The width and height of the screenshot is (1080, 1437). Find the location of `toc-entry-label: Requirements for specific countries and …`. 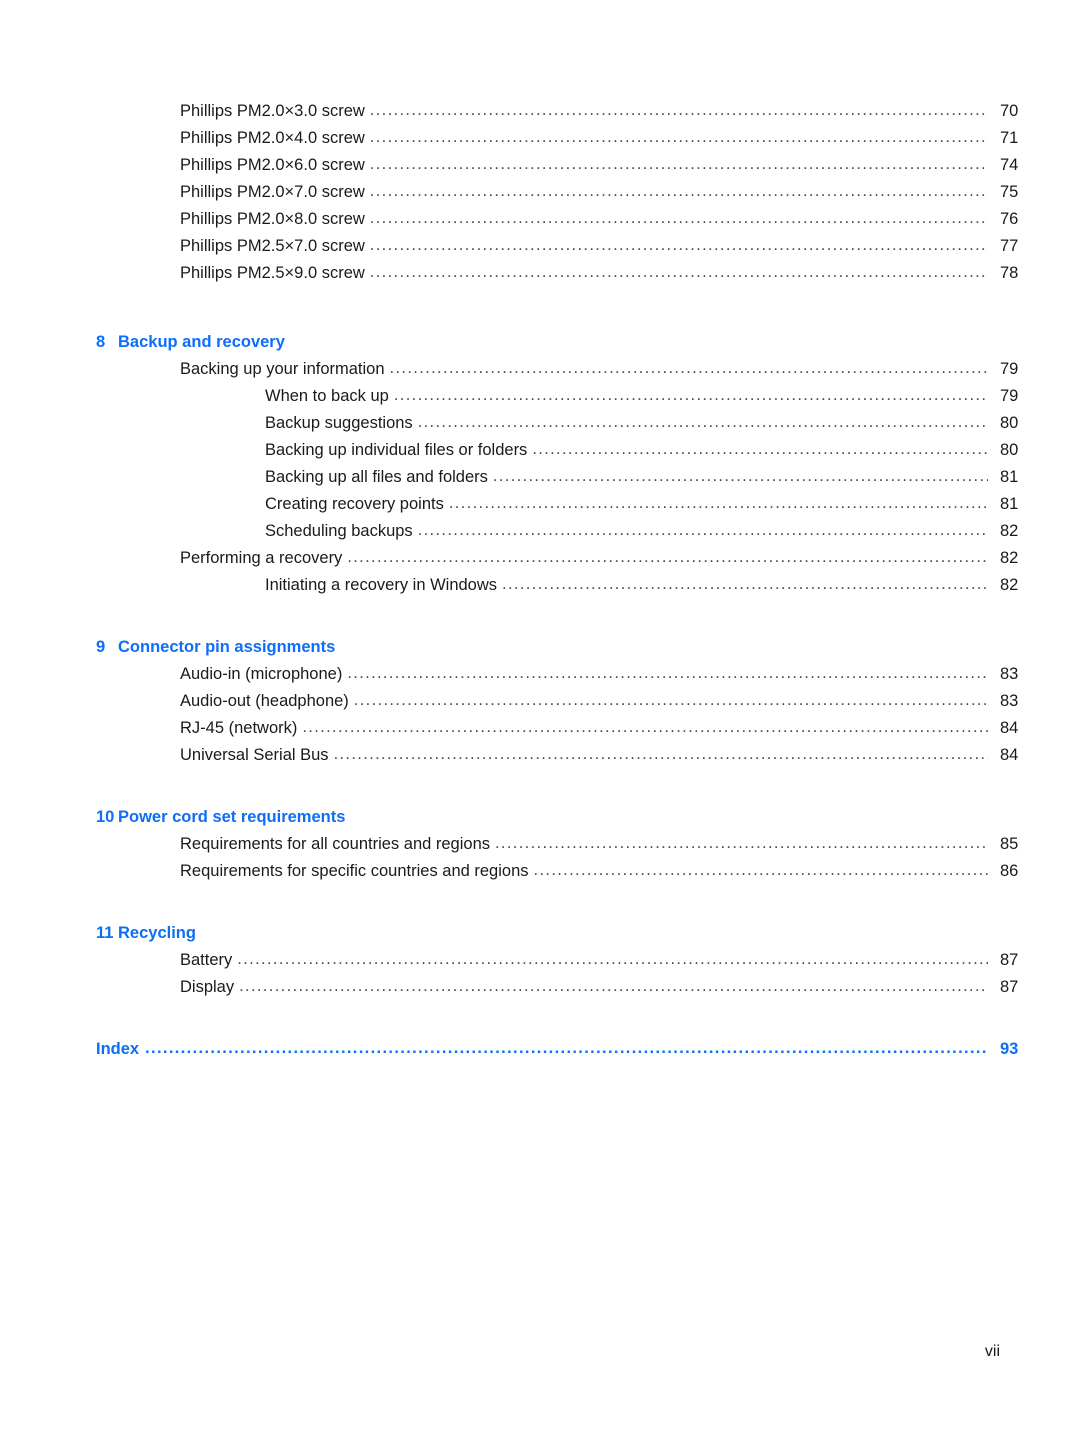

toc-entry-label: Requirements for specific countries and … is located at coordinates (354, 871).